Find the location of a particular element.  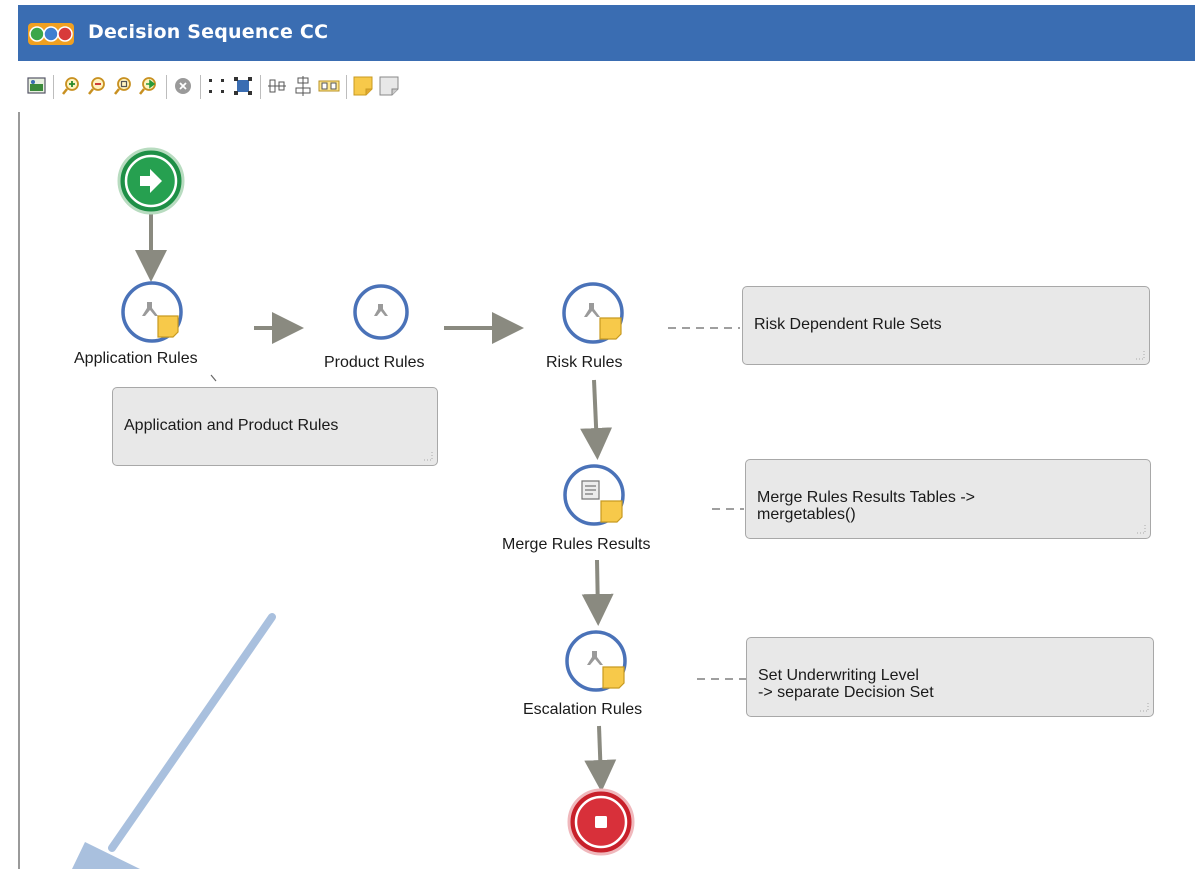

connector-risk-to-merge is located at coordinates (596, 419).